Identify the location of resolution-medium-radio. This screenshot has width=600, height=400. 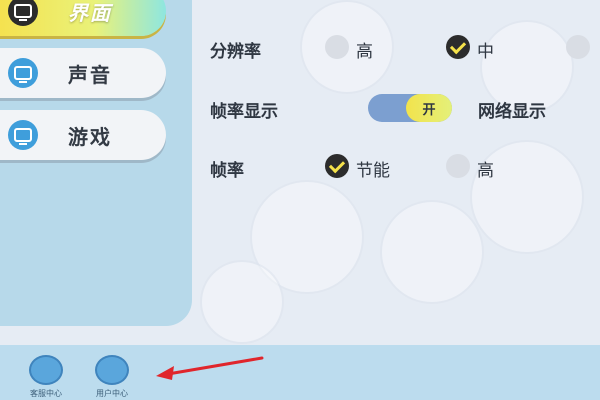
(458, 47).